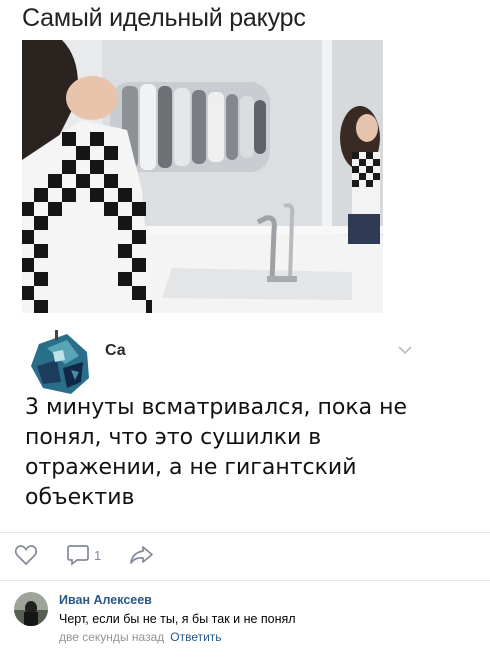 Image resolution: width=490 pixels, height=657 pixels. What do you see at coordinates (195, 637) in the screenshot?
I see `reply-button: Ответить` at bounding box center [195, 637].